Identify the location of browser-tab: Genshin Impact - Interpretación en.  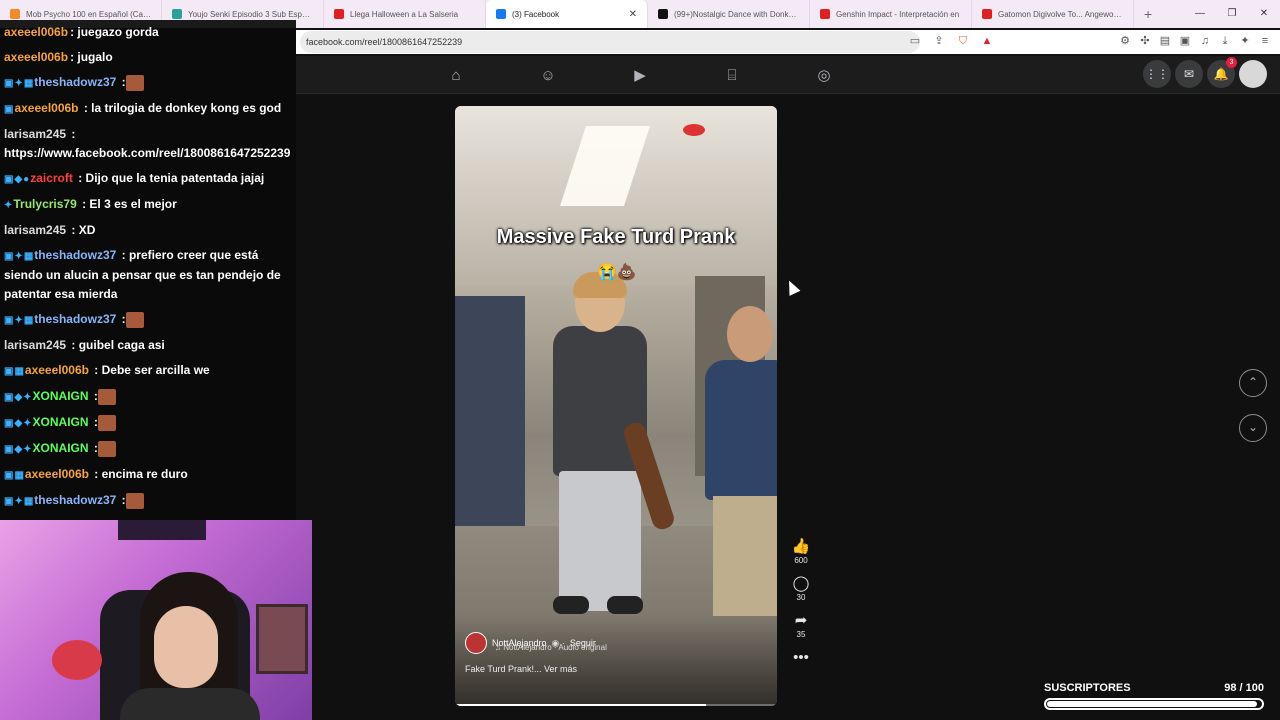
(891, 14).